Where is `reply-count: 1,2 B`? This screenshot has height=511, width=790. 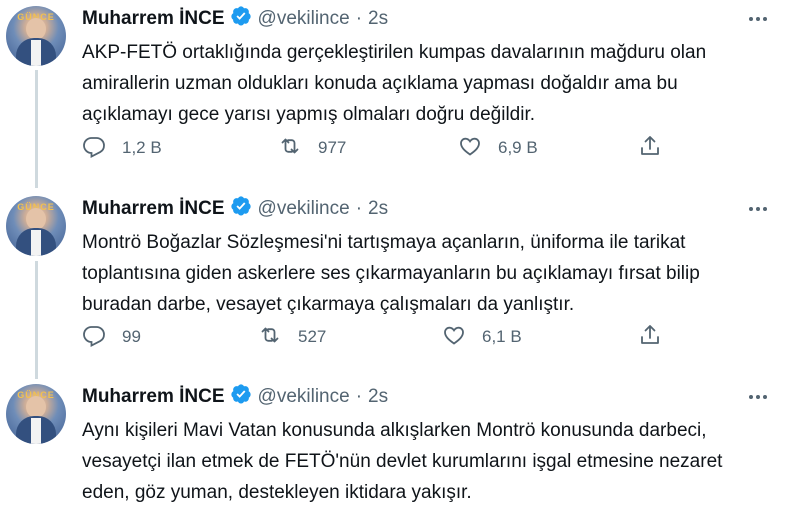
reply-count: 1,2 B is located at coordinates (142, 147).